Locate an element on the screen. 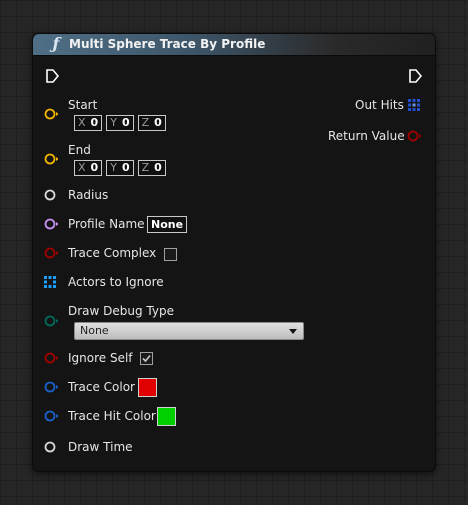  profile-name-input: None is located at coordinates (167, 224).